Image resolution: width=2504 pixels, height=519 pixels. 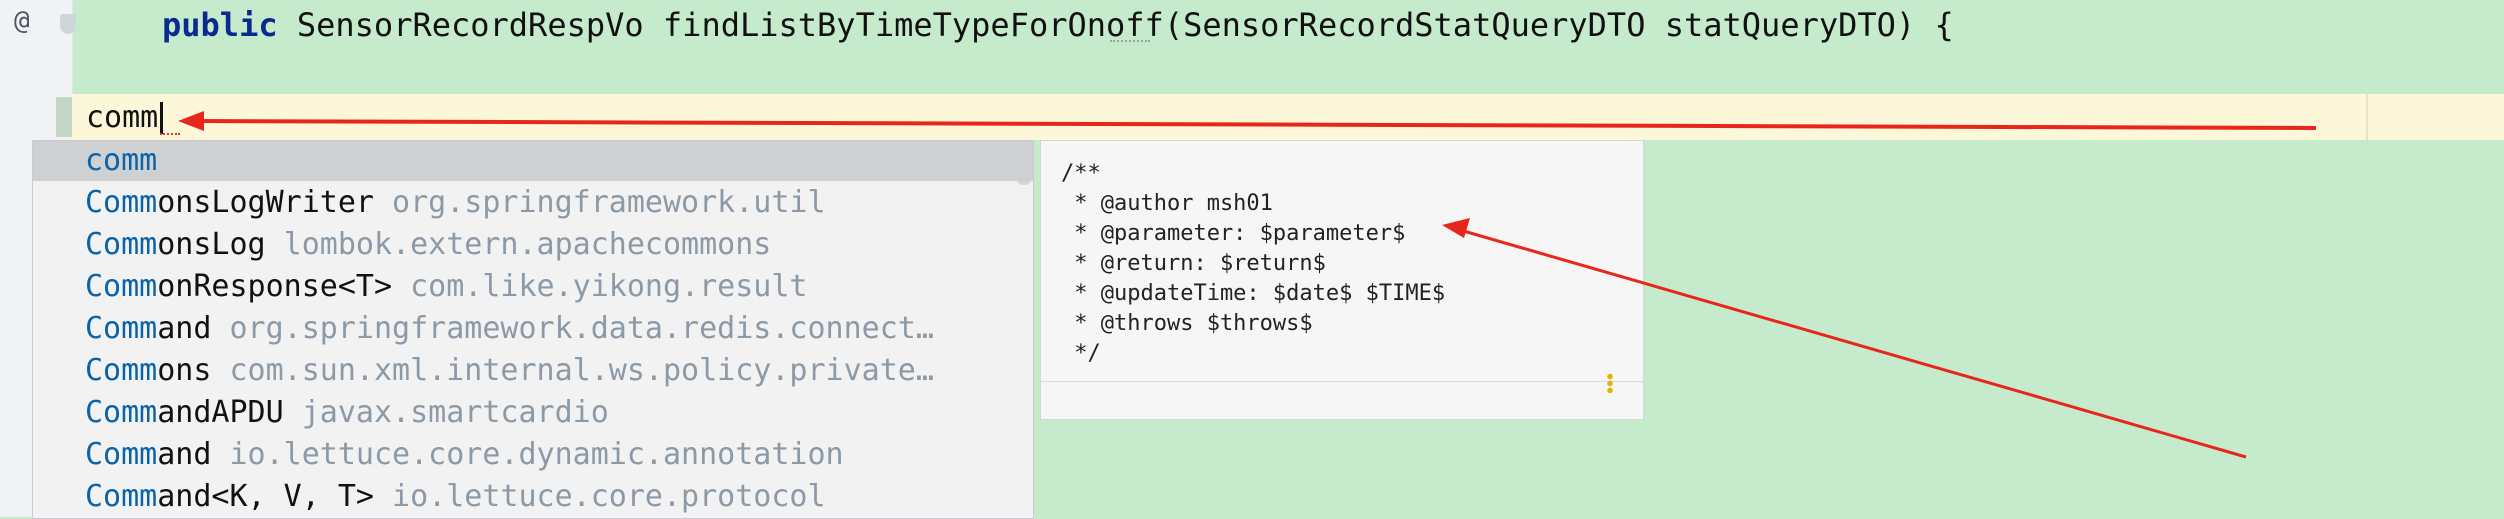 What do you see at coordinates (600, 496) in the screenshot?
I see `item-package-detail: io.lettuce.core.protocol` at bounding box center [600, 496].